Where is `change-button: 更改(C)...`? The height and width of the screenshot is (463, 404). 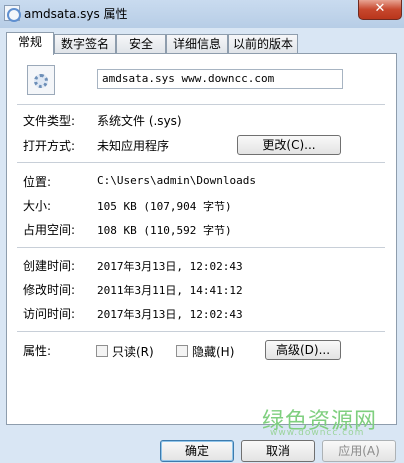
change-button: 更改(C)... is located at coordinates (289, 145).